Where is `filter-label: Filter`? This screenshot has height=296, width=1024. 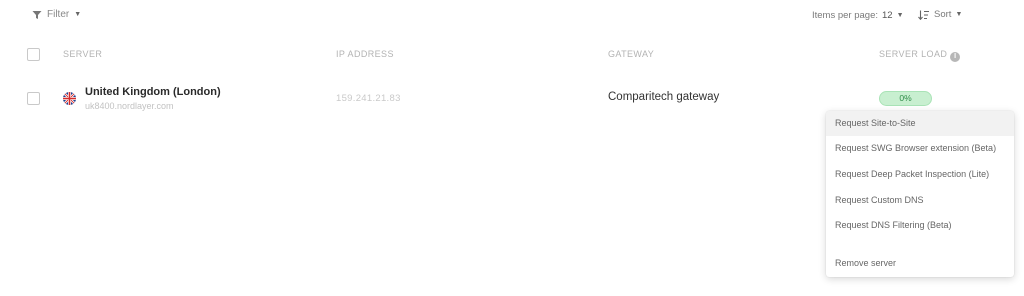
filter-label: Filter is located at coordinates (58, 14).